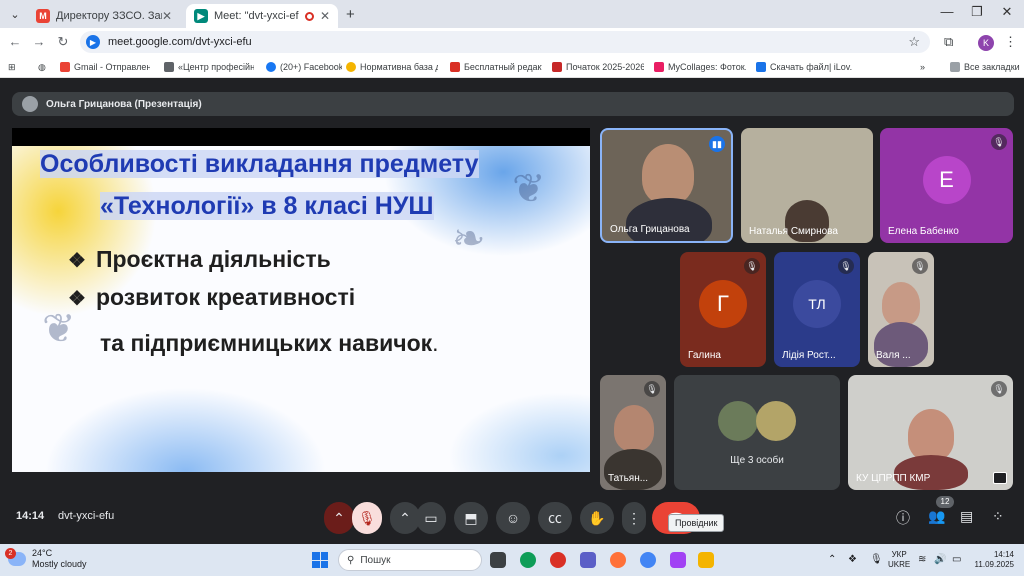 The width and height of the screenshot is (1024, 576). What do you see at coordinates (431, 518) in the screenshot?
I see `camera-button: ▭` at bounding box center [431, 518].